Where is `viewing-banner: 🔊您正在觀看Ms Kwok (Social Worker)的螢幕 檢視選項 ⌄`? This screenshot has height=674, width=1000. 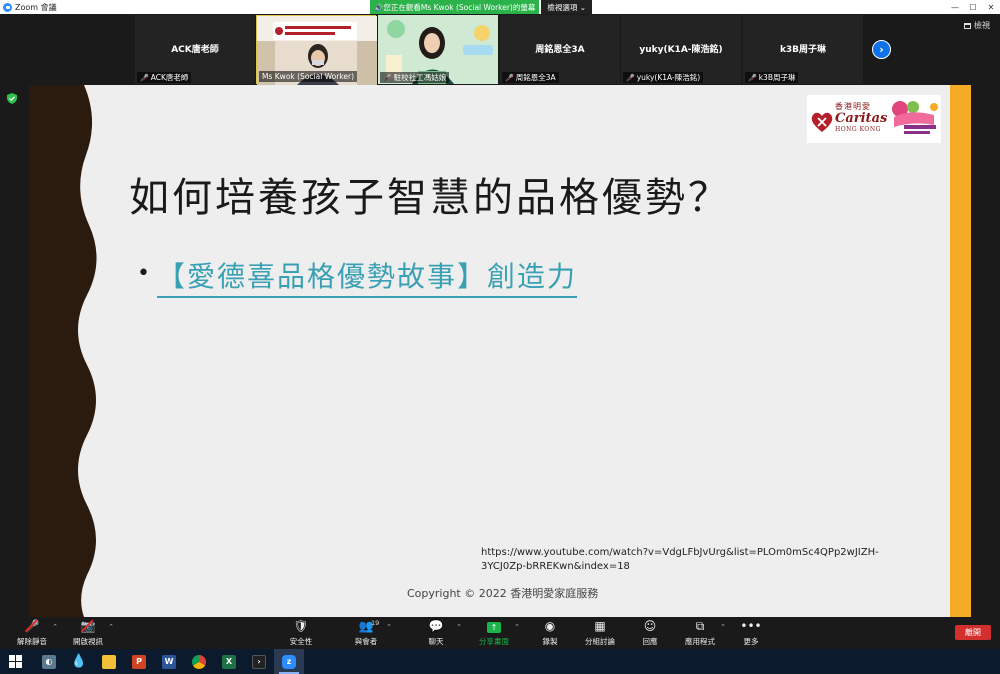 viewing-banner: 🔊您正在觀看Ms Kwok (Social Worker)的螢幕 檢視選項 ⌄ is located at coordinates (481, 7).